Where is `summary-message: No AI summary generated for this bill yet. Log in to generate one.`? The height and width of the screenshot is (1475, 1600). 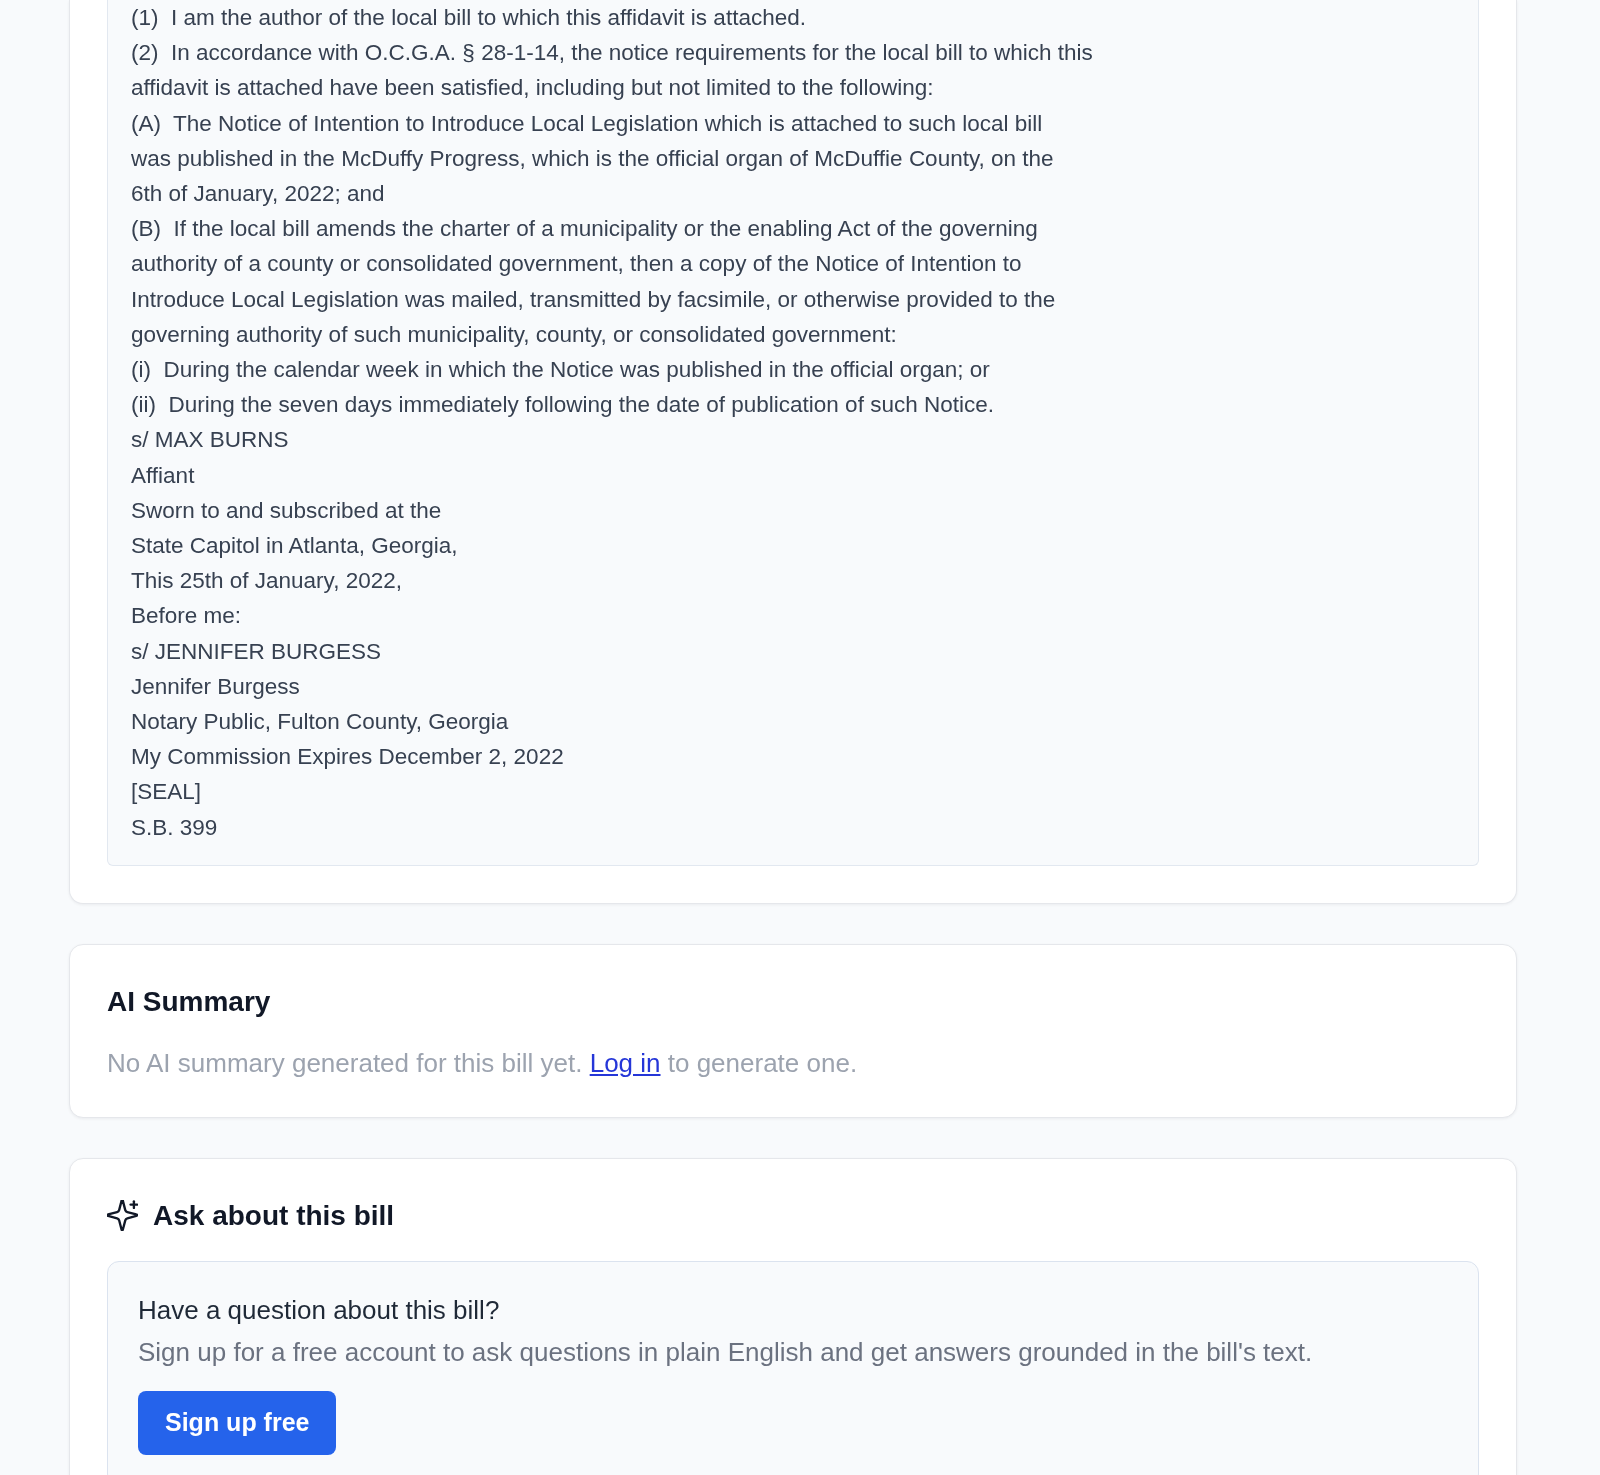
summary-message: No AI summary generated for this bill yet. Log in to generate one. is located at coordinates (482, 1063).